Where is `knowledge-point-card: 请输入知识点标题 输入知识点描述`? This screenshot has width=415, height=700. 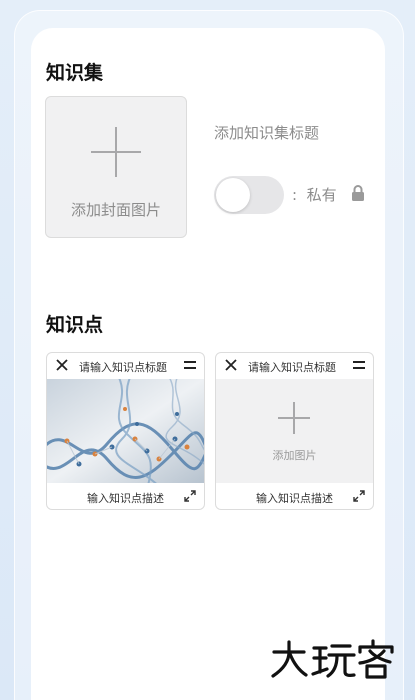
knowledge-point-card: 请输入知识点标题 输入知识点描述 is located at coordinates (125, 431).